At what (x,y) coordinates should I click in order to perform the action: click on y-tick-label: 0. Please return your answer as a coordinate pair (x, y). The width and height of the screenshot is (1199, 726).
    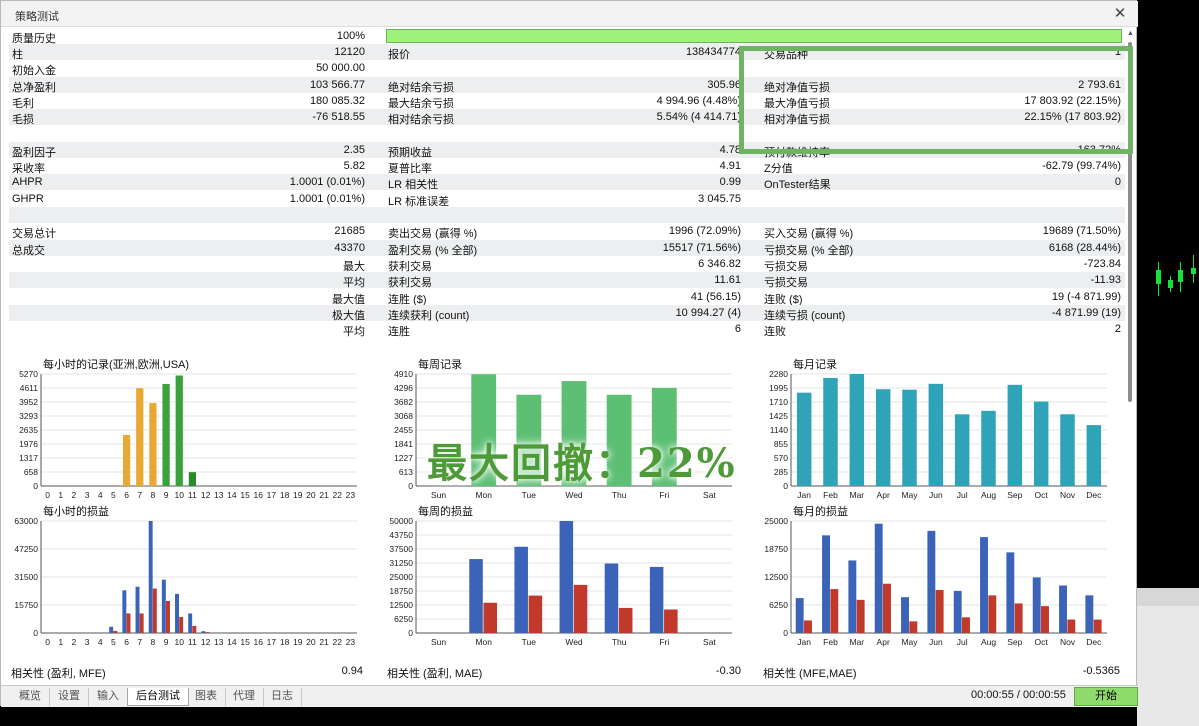
    Looking at the image, I should click on (785, 633).